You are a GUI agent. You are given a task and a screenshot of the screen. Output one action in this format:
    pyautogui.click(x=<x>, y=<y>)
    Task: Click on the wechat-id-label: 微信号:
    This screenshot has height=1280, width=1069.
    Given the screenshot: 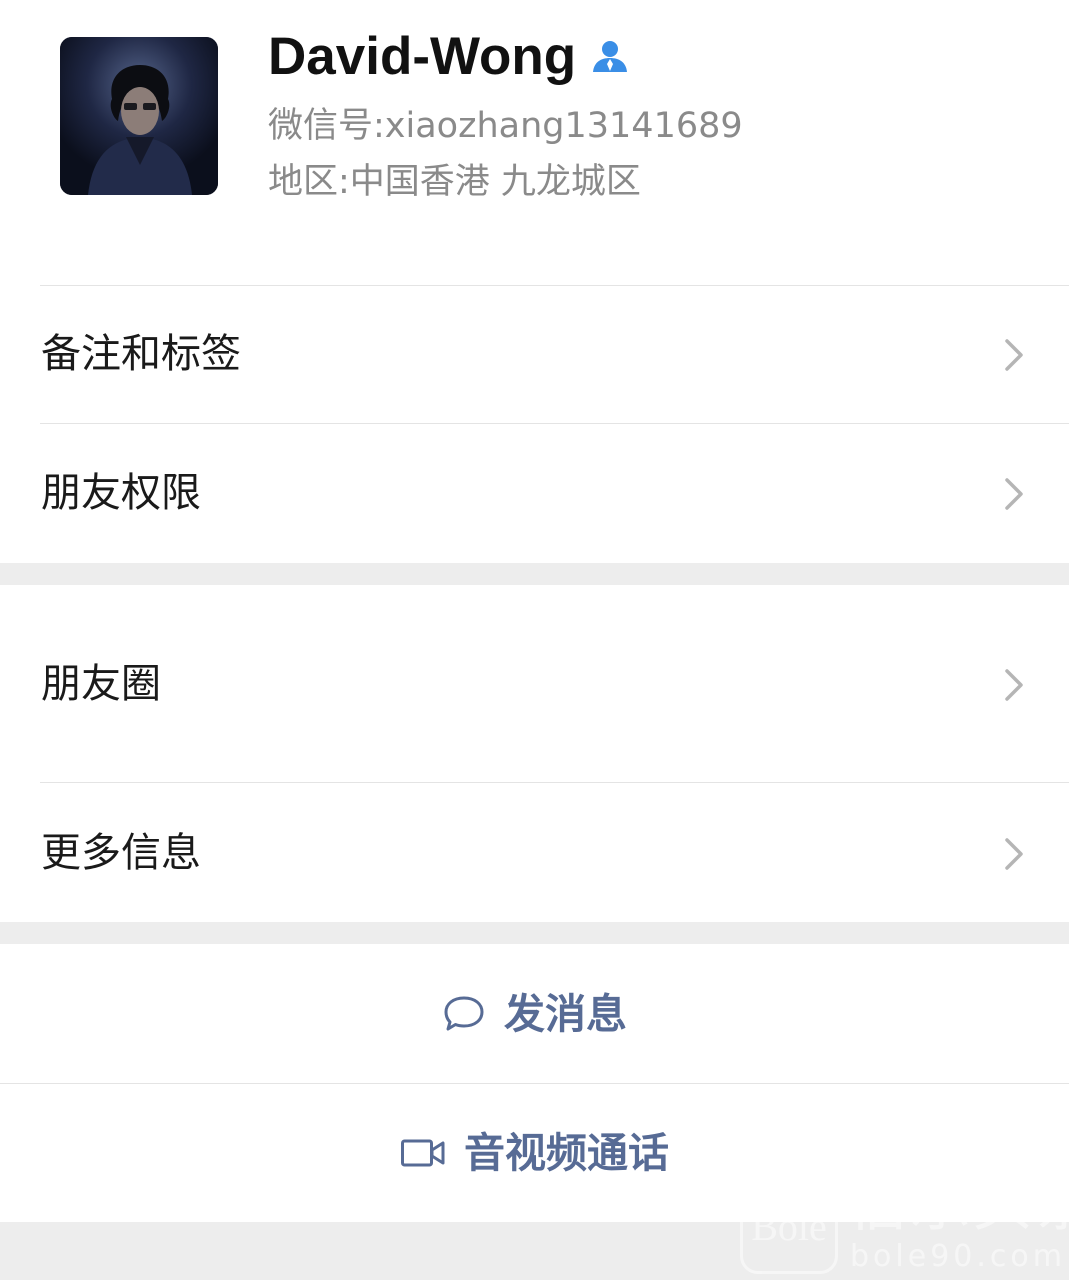 What is the action you would take?
    pyautogui.click(x=326, y=126)
    